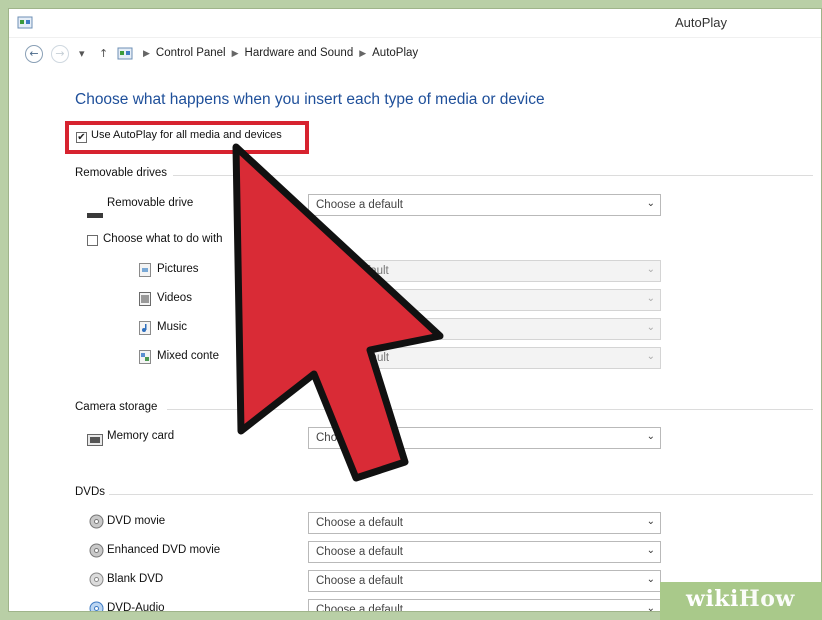 This screenshot has height=620, width=822. I want to click on watermark: wikiHow, so click(741, 601).